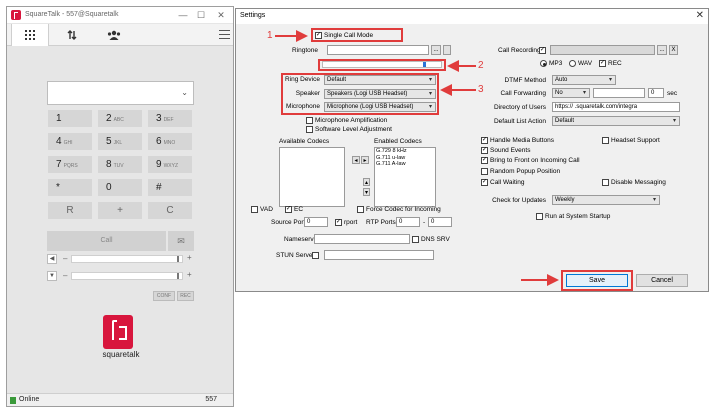 The height and width of the screenshot is (419, 719). What do you see at coordinates (270, 35) in the screenshot?
I see `annotation-1: 1` at bounding box center [270, 35].